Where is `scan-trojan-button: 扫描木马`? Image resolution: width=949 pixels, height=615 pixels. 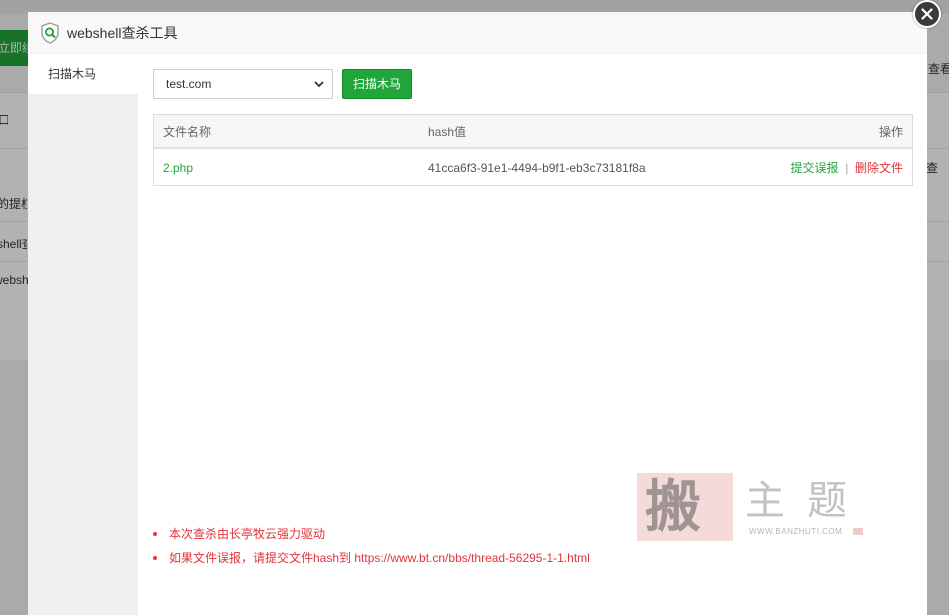 scan-trojan-button: 扫描木马 is located at coordinates (377, 84).